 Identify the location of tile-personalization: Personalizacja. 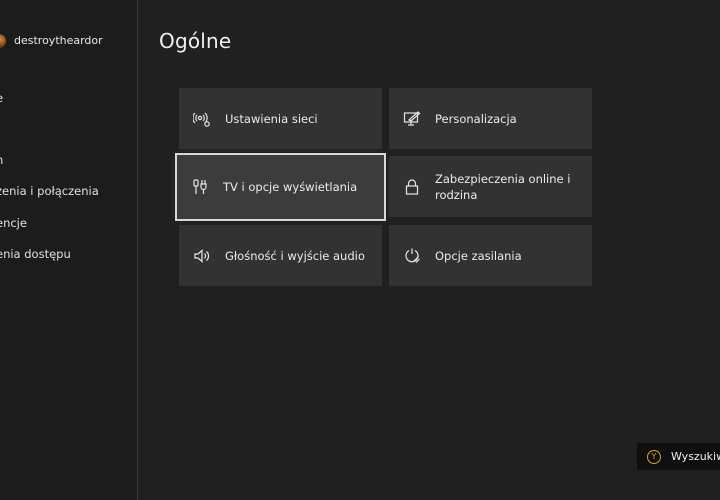
(490, 118).